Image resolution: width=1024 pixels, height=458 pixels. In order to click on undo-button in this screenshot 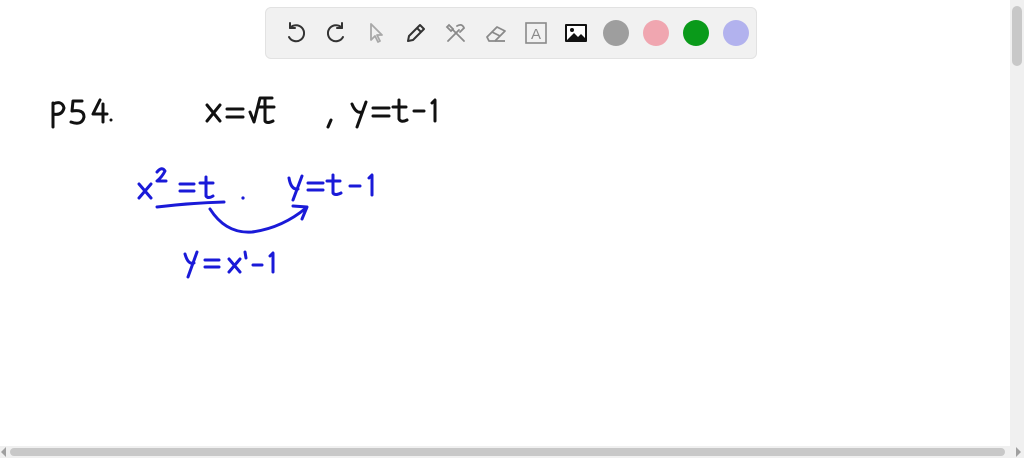, I will do `click(296, 33)`.